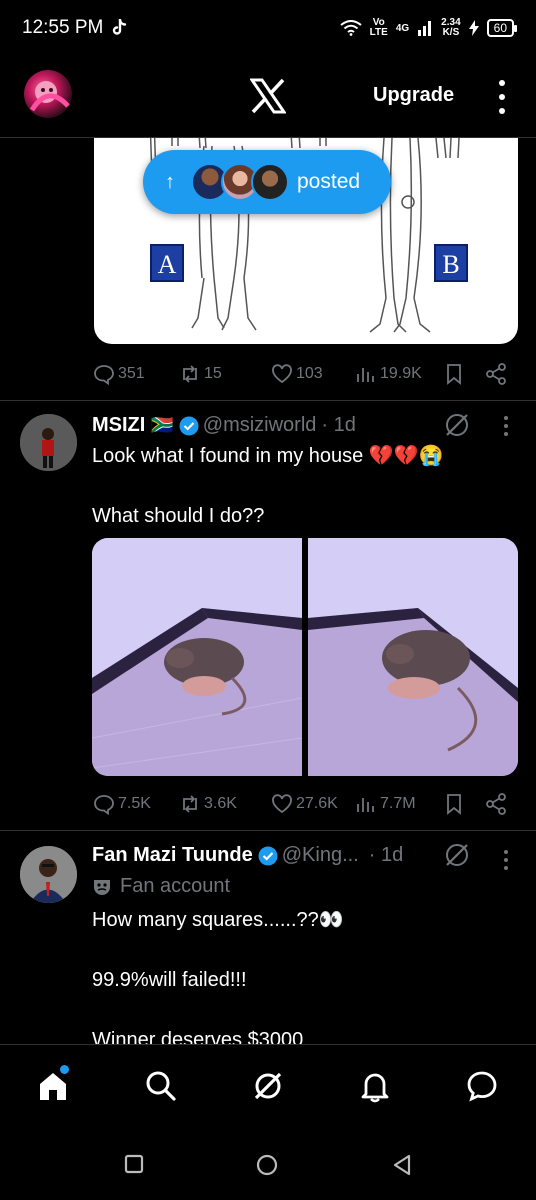 This screenshot has height=1200, width=536. I want to click on label-b: B, so click(451, 263).